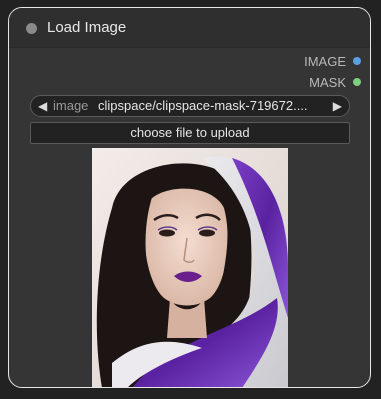 The height and width of the screenshot is (399, 381). Describe the element at coordinates (325, 61) in the screenshot. I see `output-image-label: IMAGE` at that location.